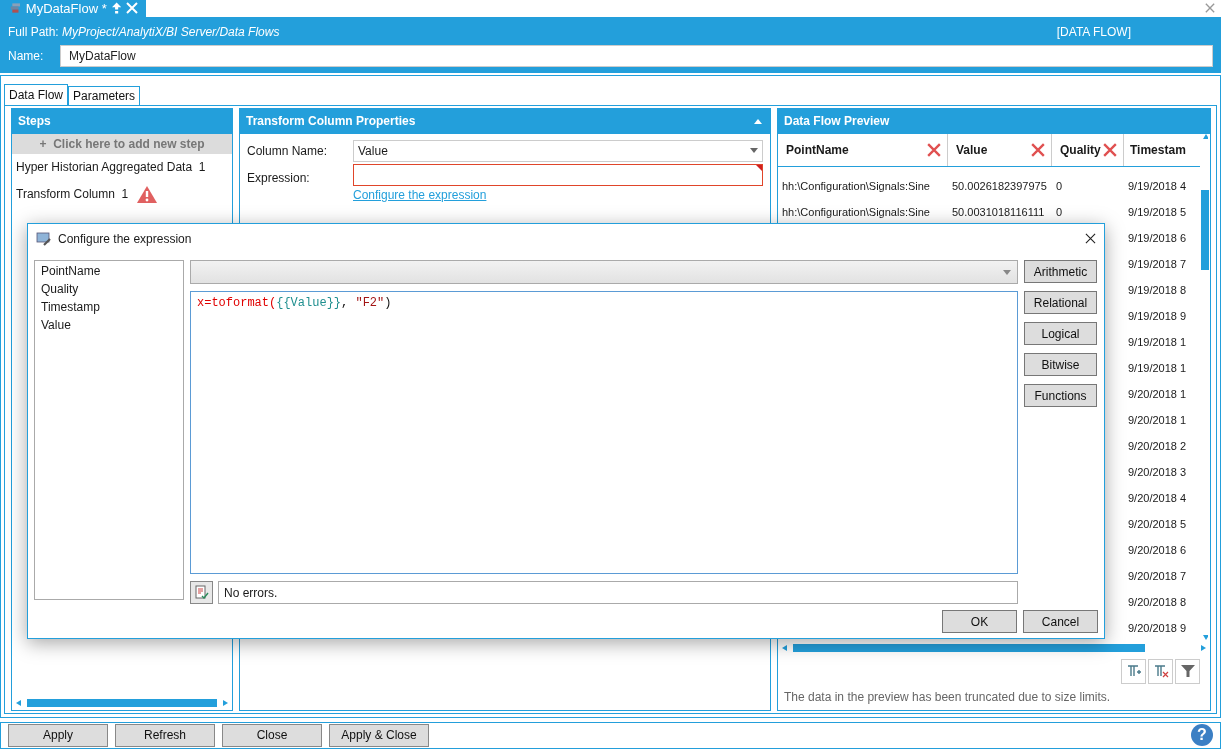 The height and width of the screenshot is (749, 1221). I want to click on table-cell-text: 9/20/2018 2, so click(1157, 445).